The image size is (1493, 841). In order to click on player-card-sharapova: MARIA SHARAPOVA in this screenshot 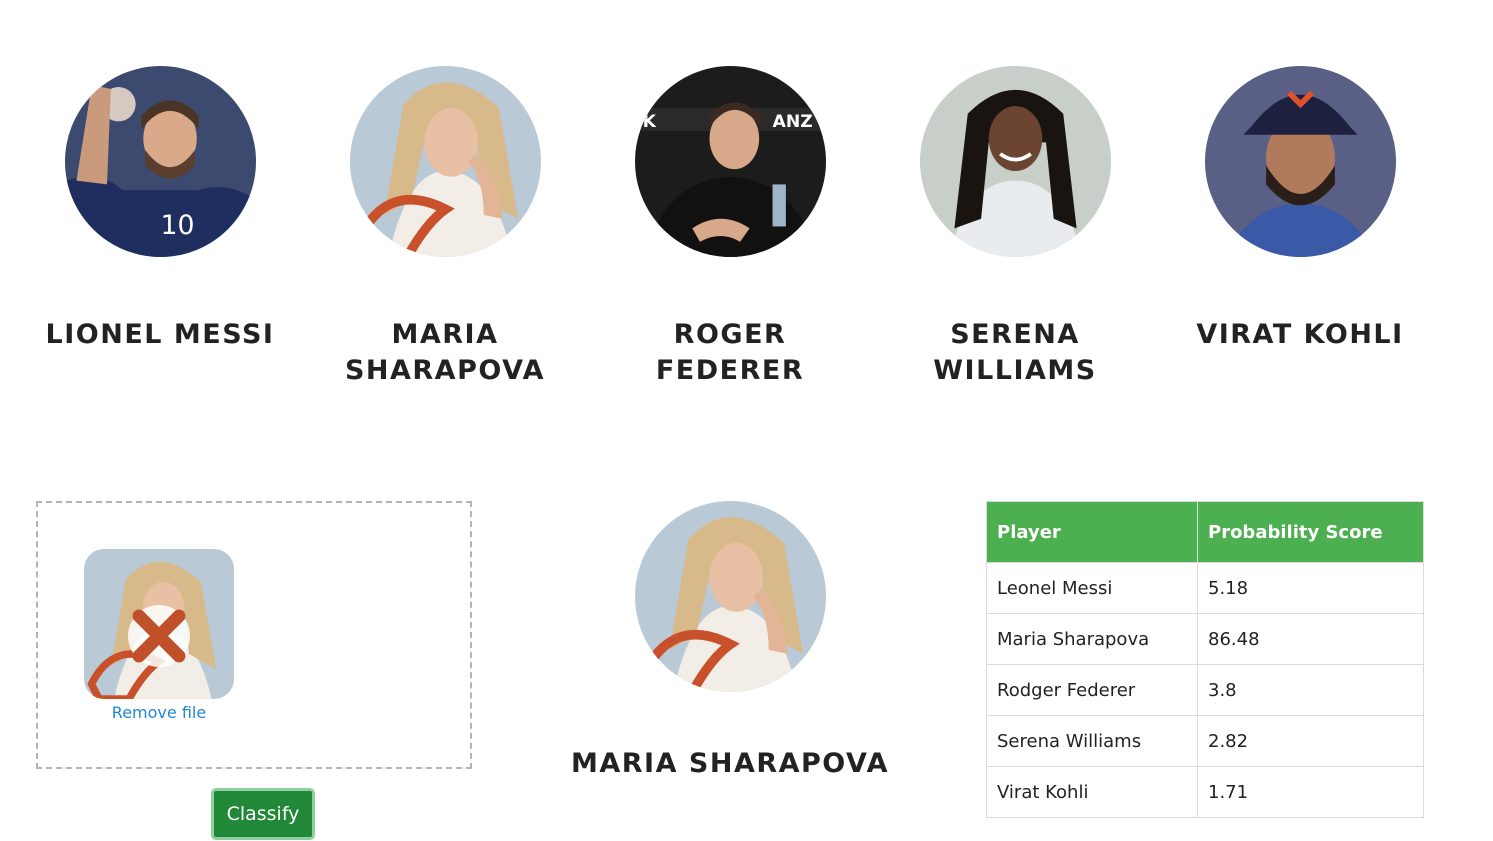, I will do `click(445, 227)`.